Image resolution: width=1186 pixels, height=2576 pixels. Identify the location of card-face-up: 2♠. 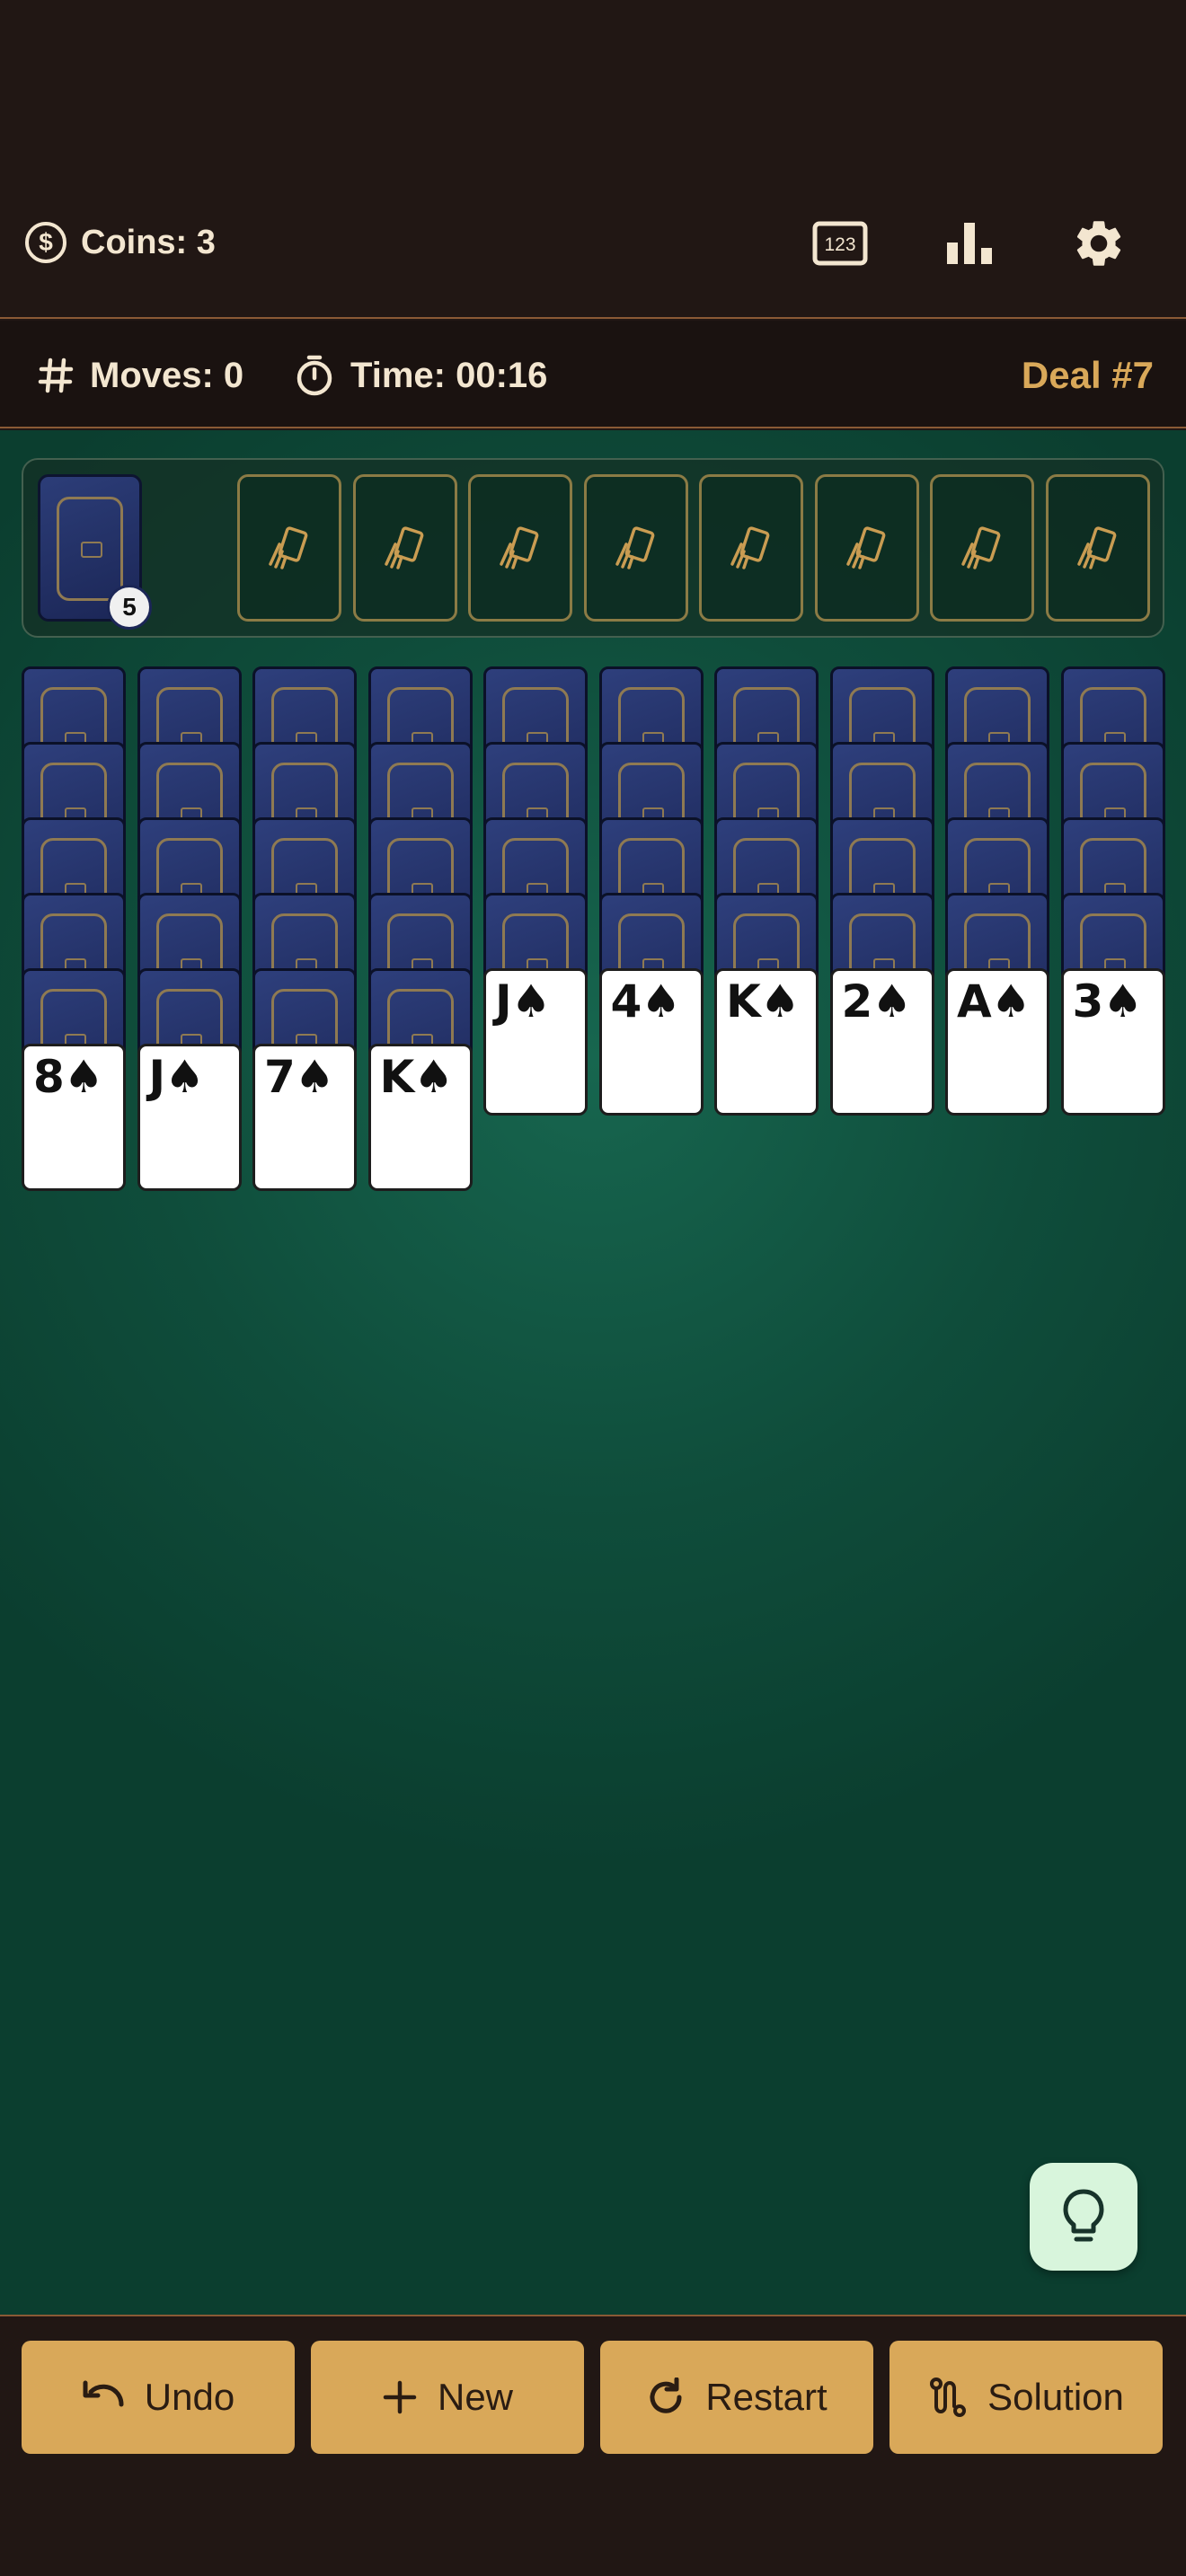
(881, 1042).